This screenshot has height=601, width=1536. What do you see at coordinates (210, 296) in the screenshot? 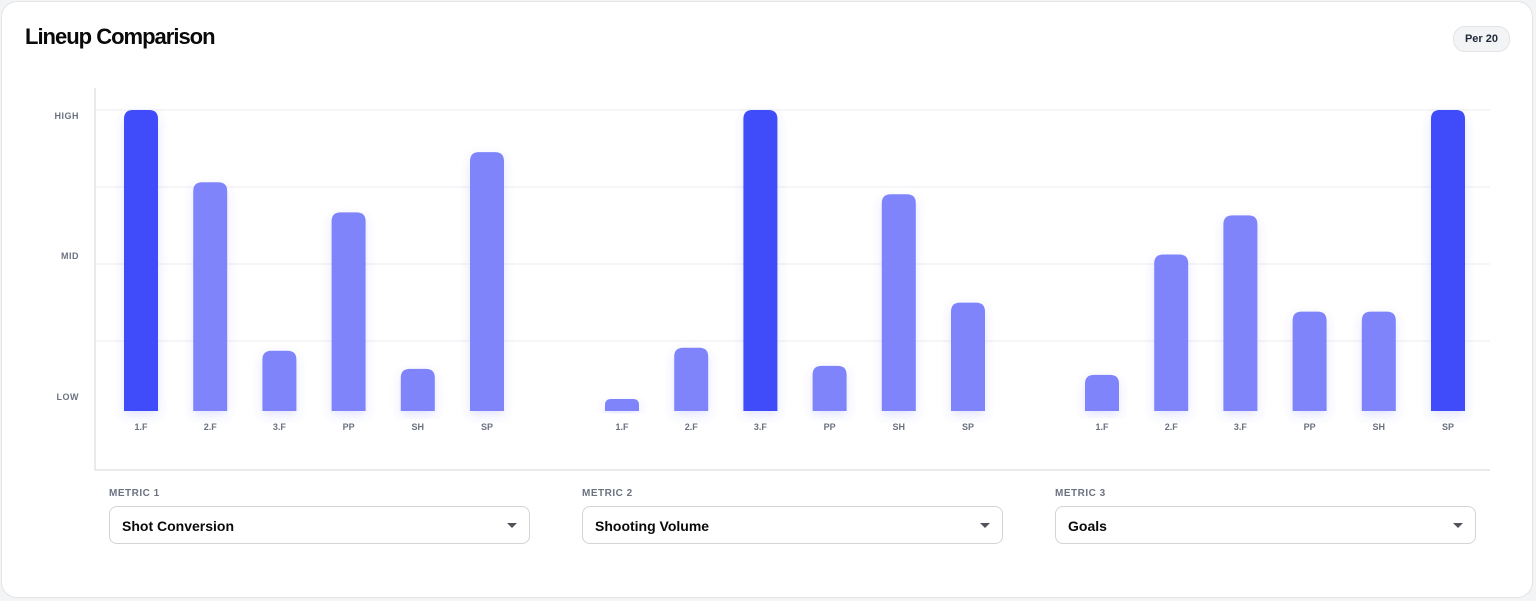
I see `bar-g1-2f` at bounding box center [210, 296].